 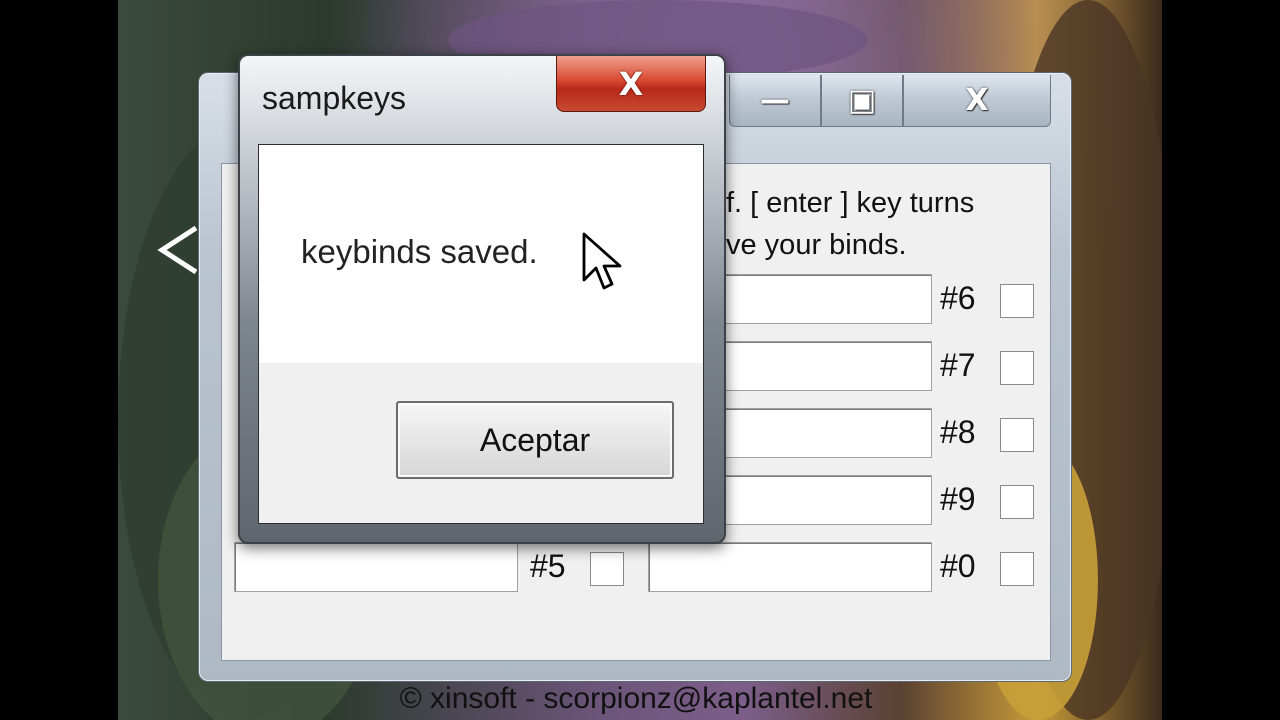 What do you see at coordinates (59, 360) in the screenshot?
I see `letterbox-left` at bounding box center [59, 360].